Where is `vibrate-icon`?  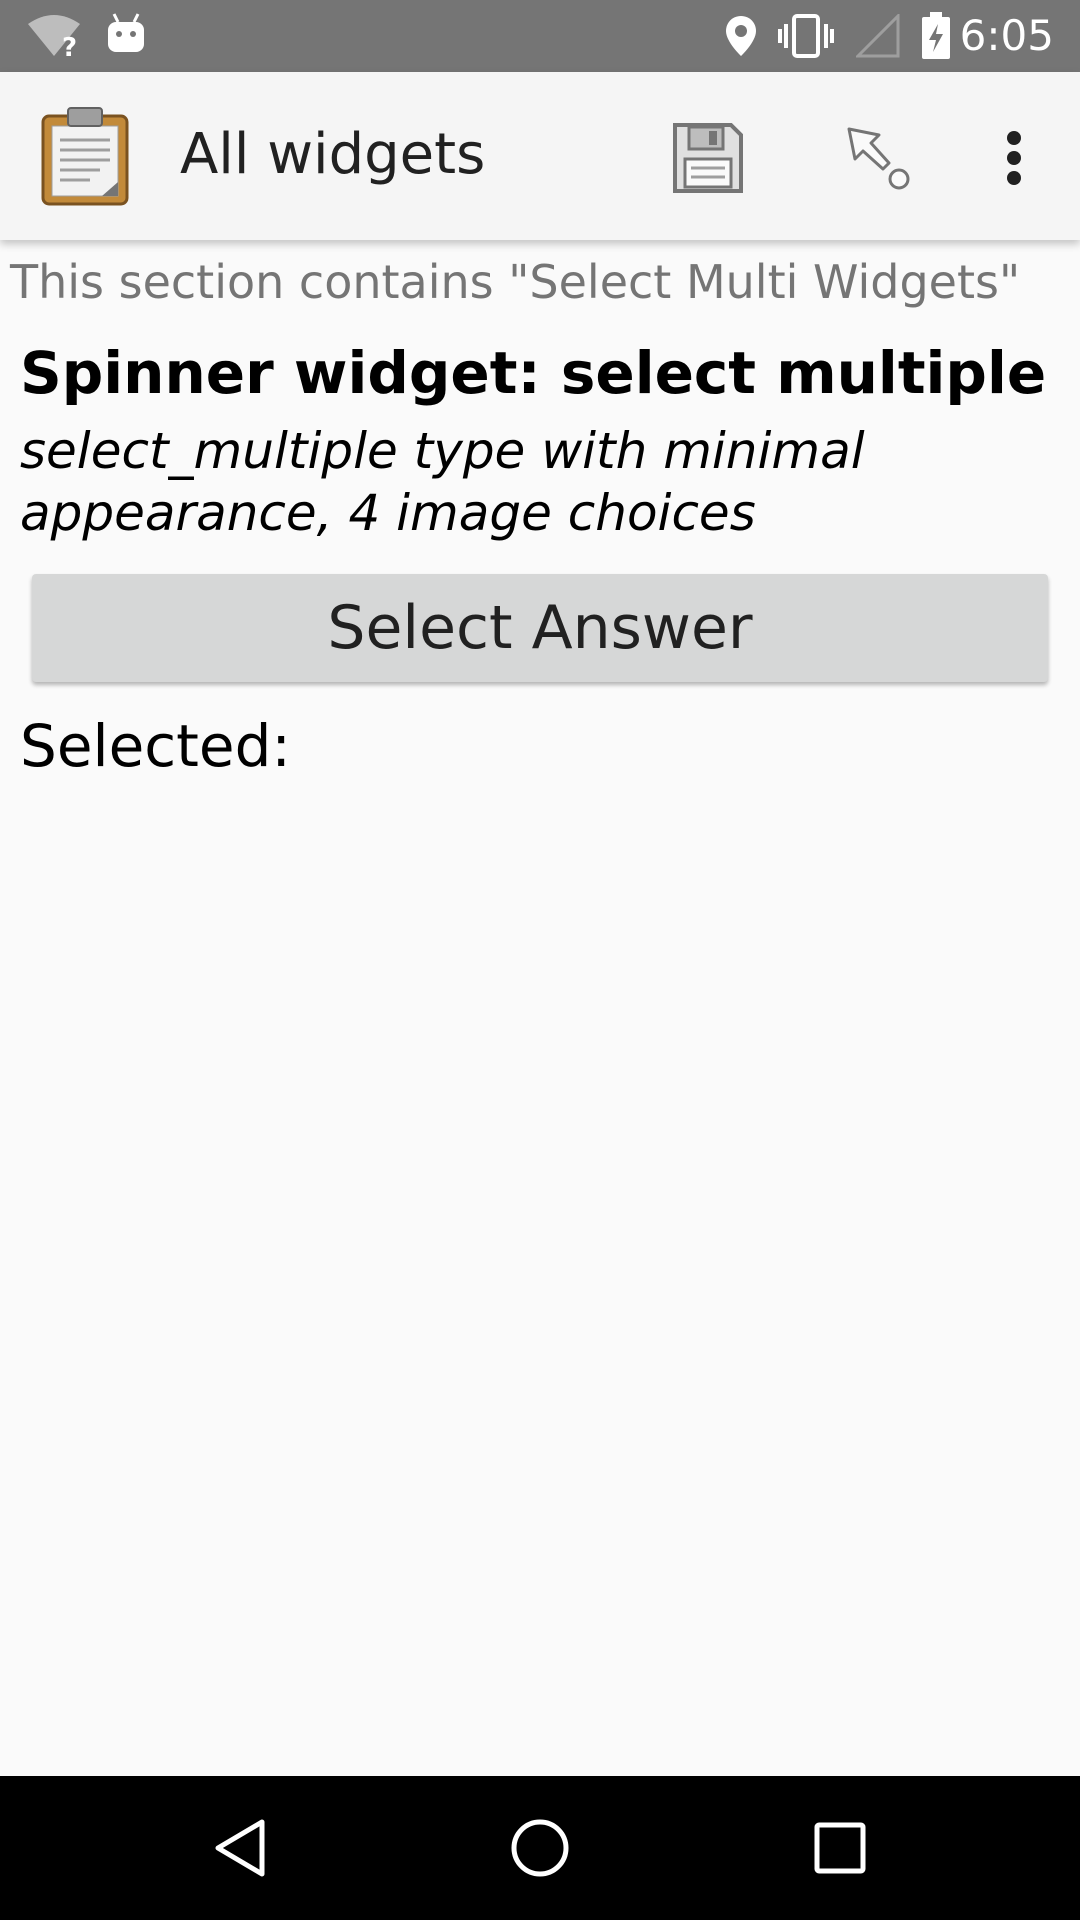 vibrate-icon is located at coordinates (806, 38).